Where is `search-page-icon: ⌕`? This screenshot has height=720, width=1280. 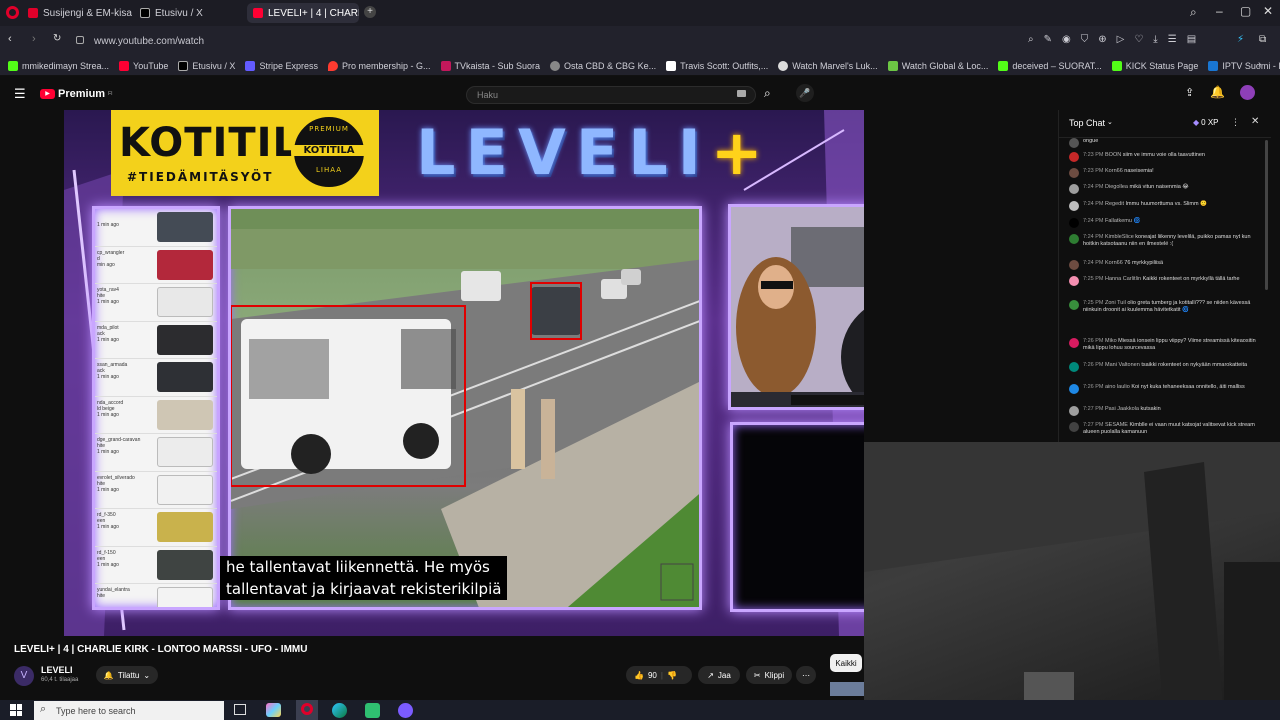
search-page-icon: ⌕ is located at coordinates (1031, 39).